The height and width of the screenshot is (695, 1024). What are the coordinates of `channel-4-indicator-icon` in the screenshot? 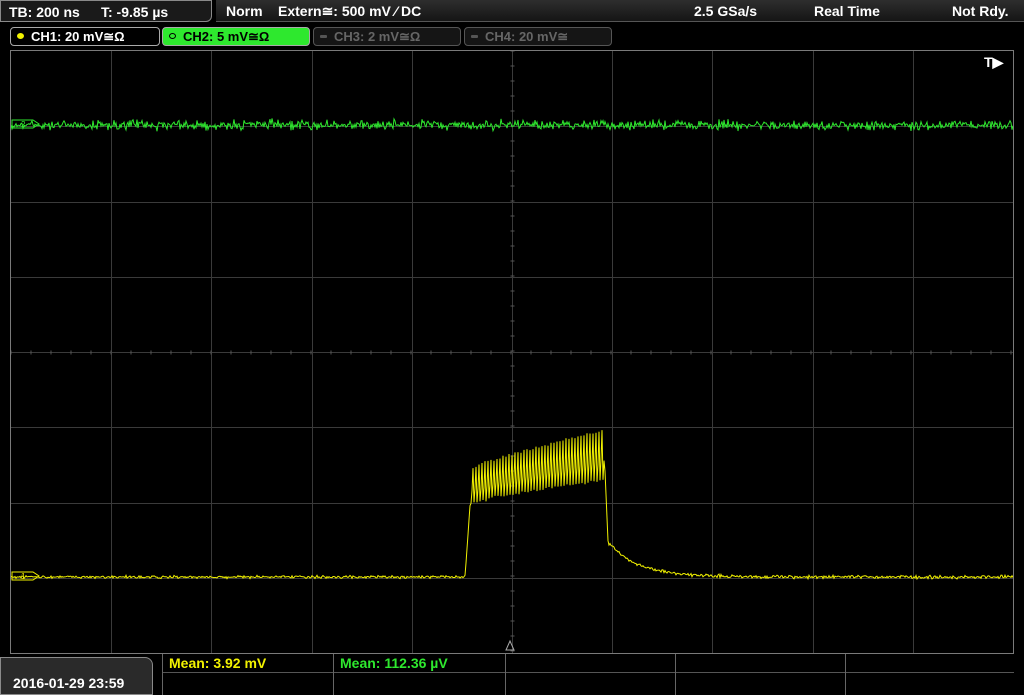 It's located at (474, 36).